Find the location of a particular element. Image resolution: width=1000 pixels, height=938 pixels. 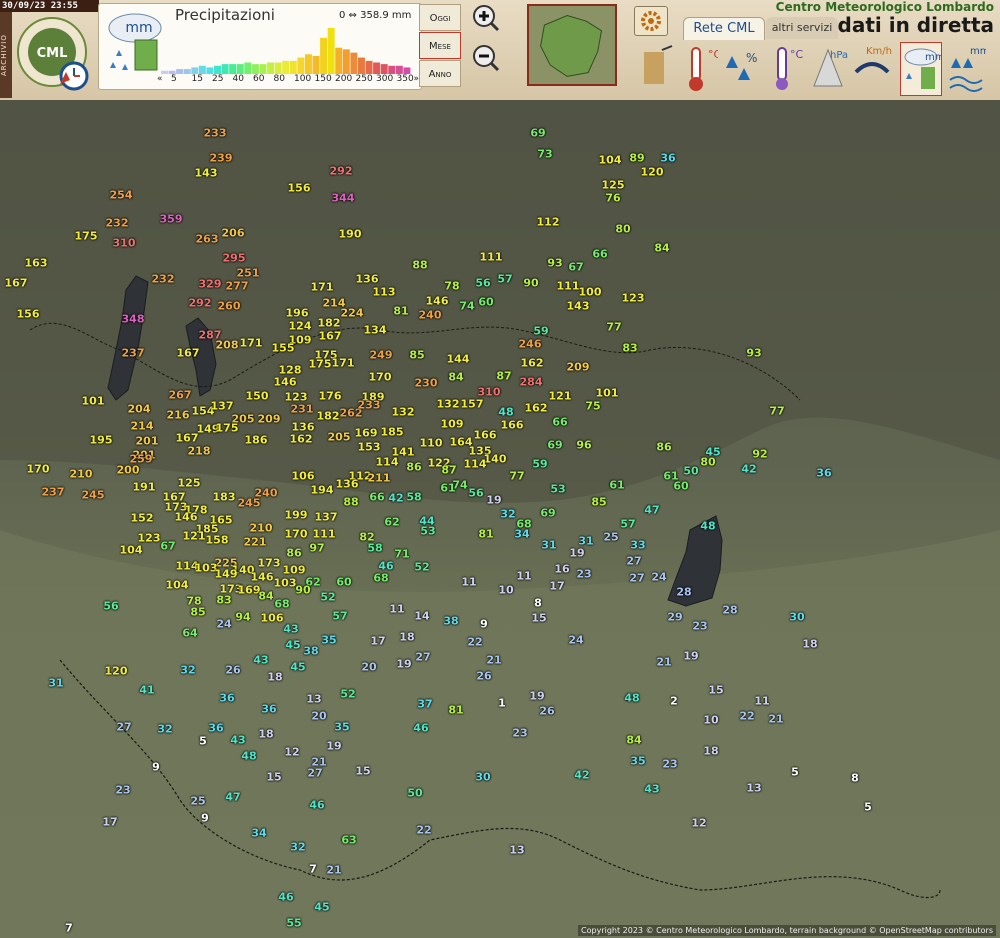

station-value: 15 is located at coordinates (273, 777).